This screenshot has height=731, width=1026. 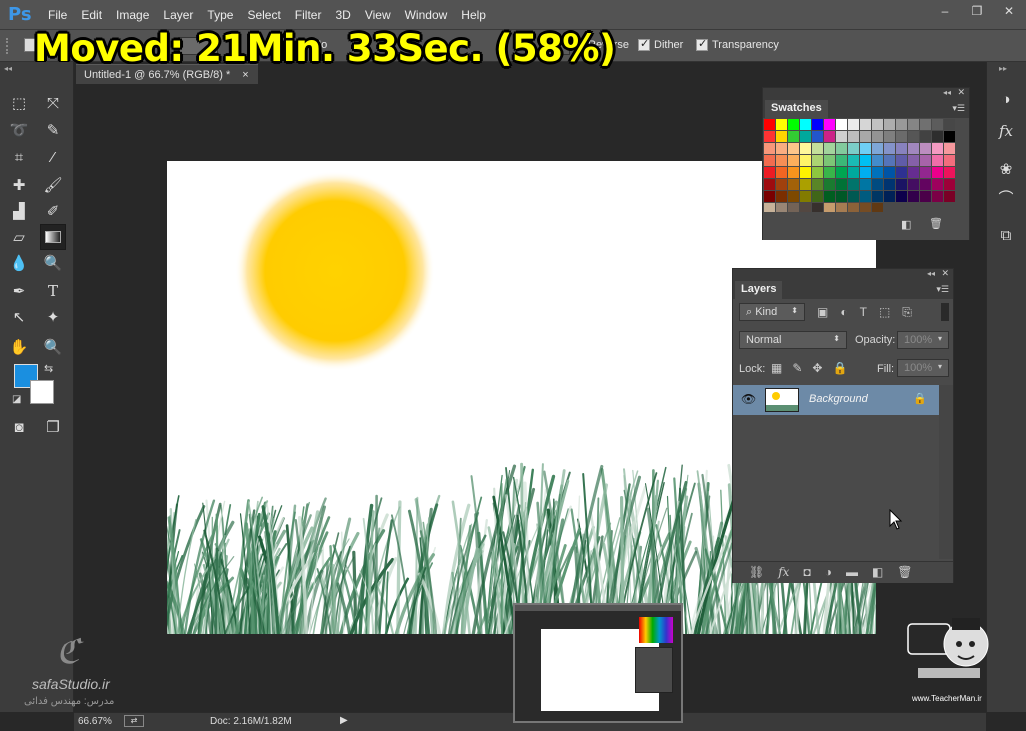 I want to click on dodge-tool-icon: 🔍, so click(x=53, y=263).